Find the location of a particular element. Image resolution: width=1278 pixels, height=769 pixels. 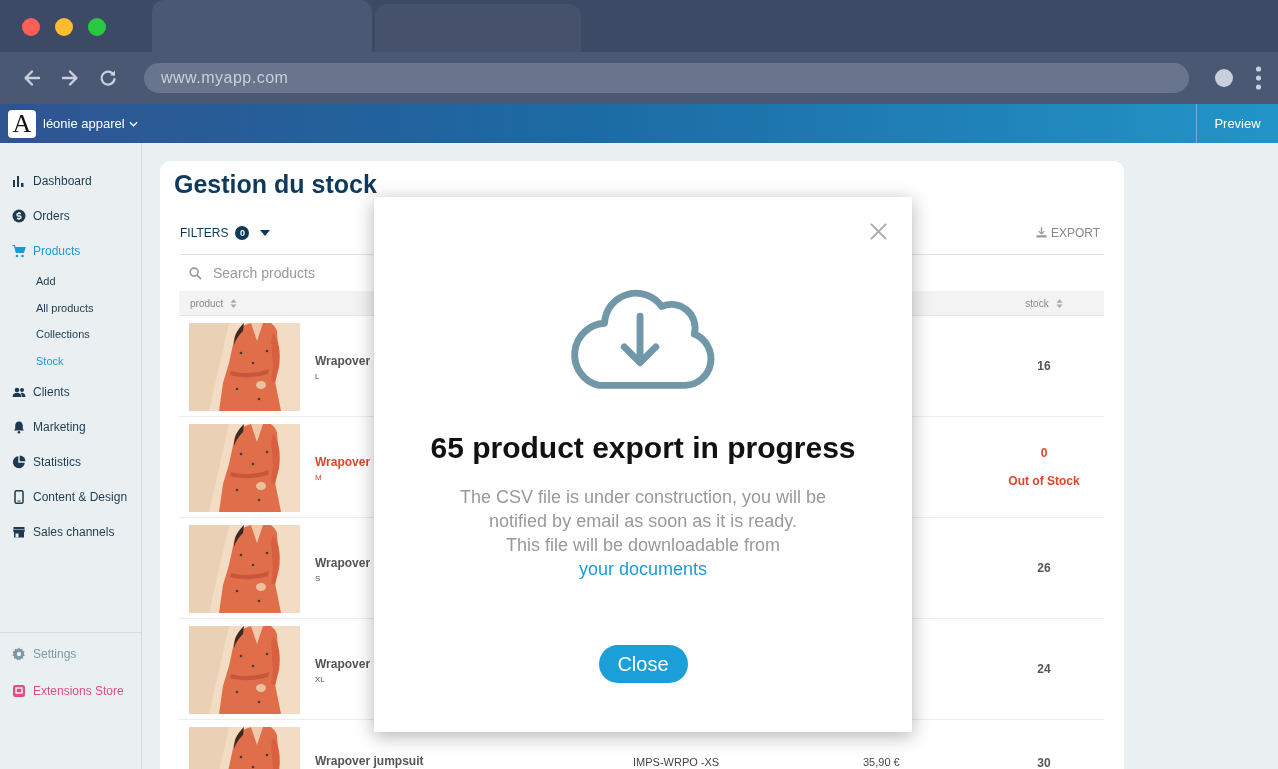

back-icon is located at coordinates (32, 78).